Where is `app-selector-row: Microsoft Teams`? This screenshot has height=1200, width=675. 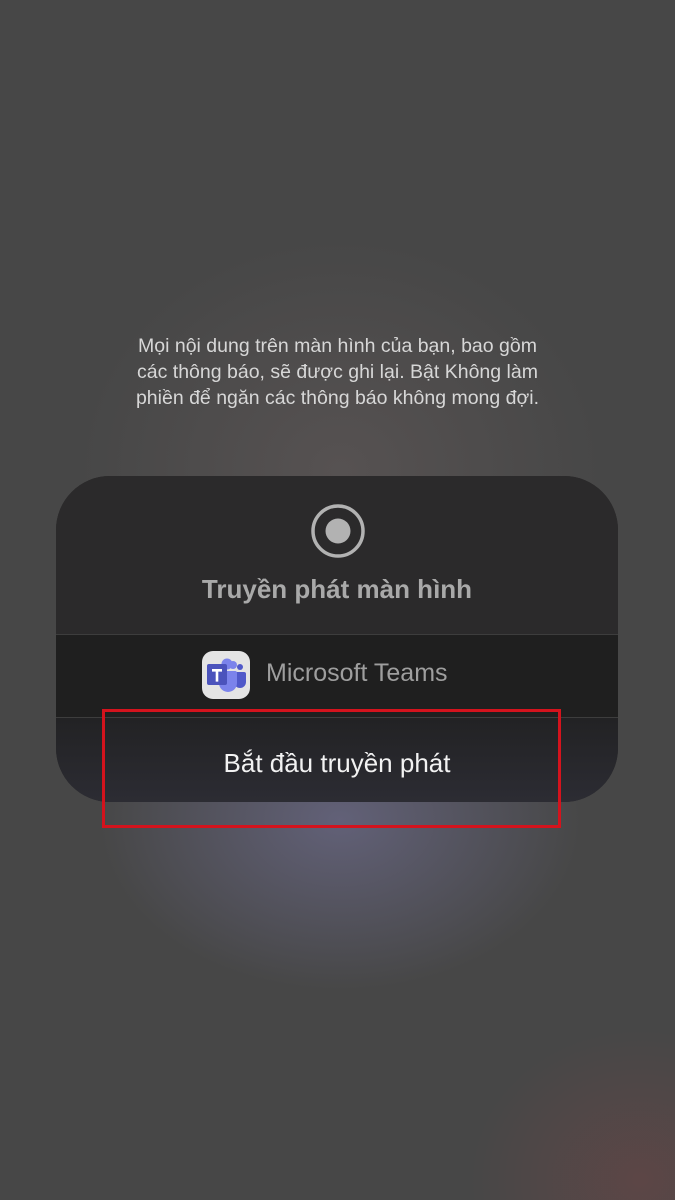
app-selector-row: Microsoft Teams is located at coordinates (337, 676).